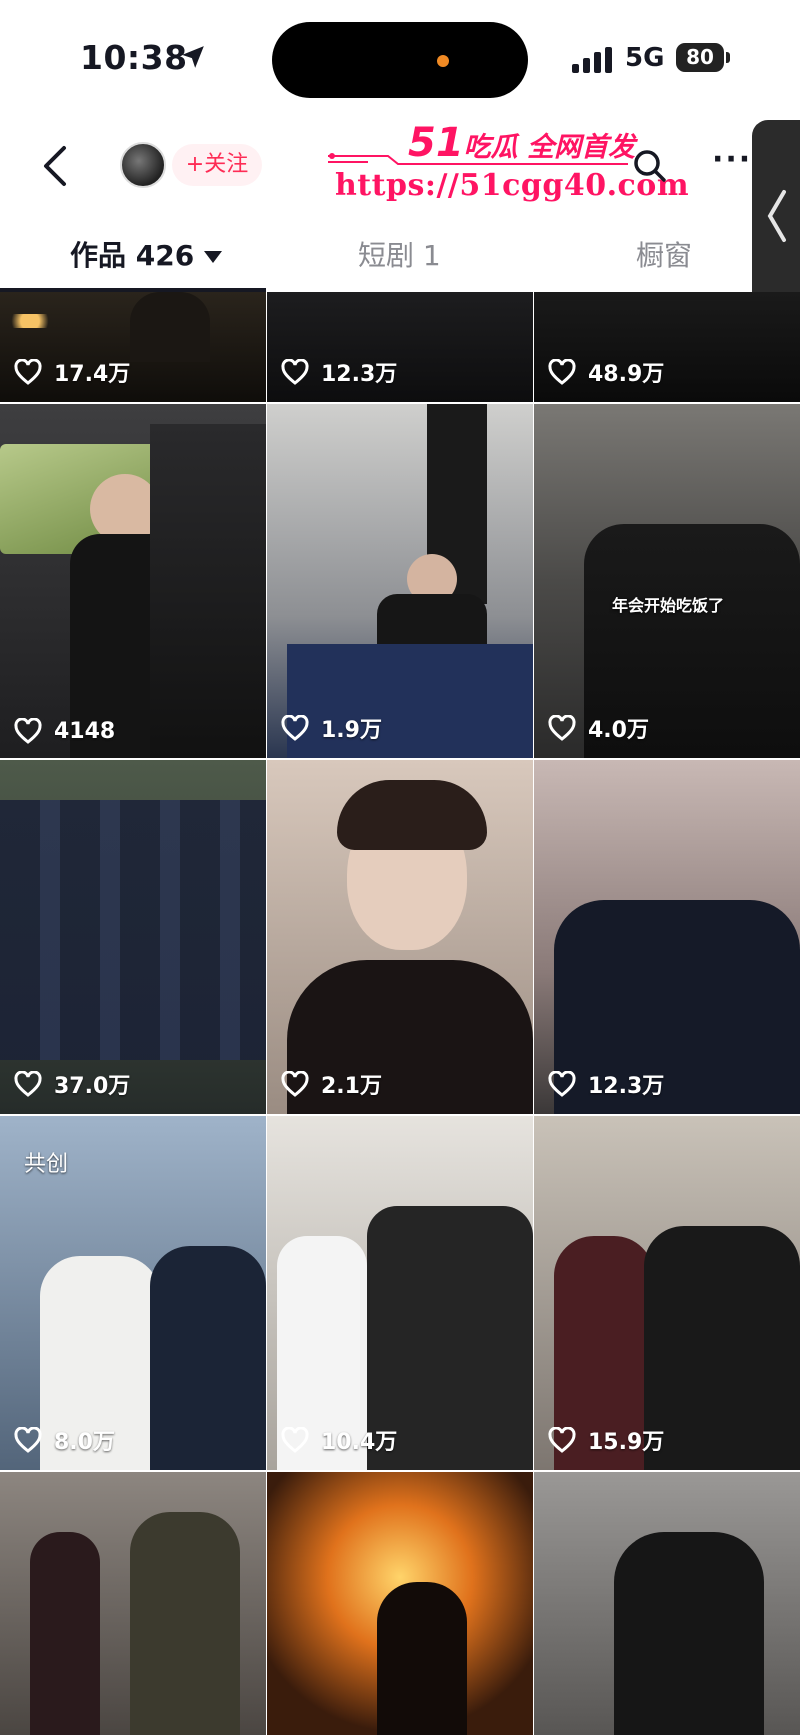 The image size is (800, 1735). Describe the element at coordinates (193, 57) in the screenshot. I see `location-arrow-icon` at that location.